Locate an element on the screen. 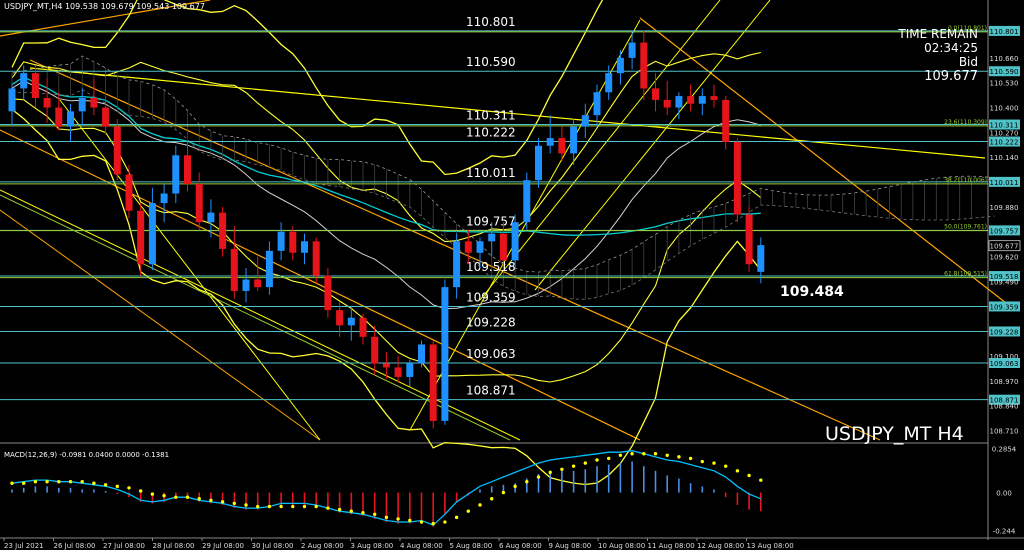  axis-tick-label: 110.140 is located at coordinates (1004, 158).